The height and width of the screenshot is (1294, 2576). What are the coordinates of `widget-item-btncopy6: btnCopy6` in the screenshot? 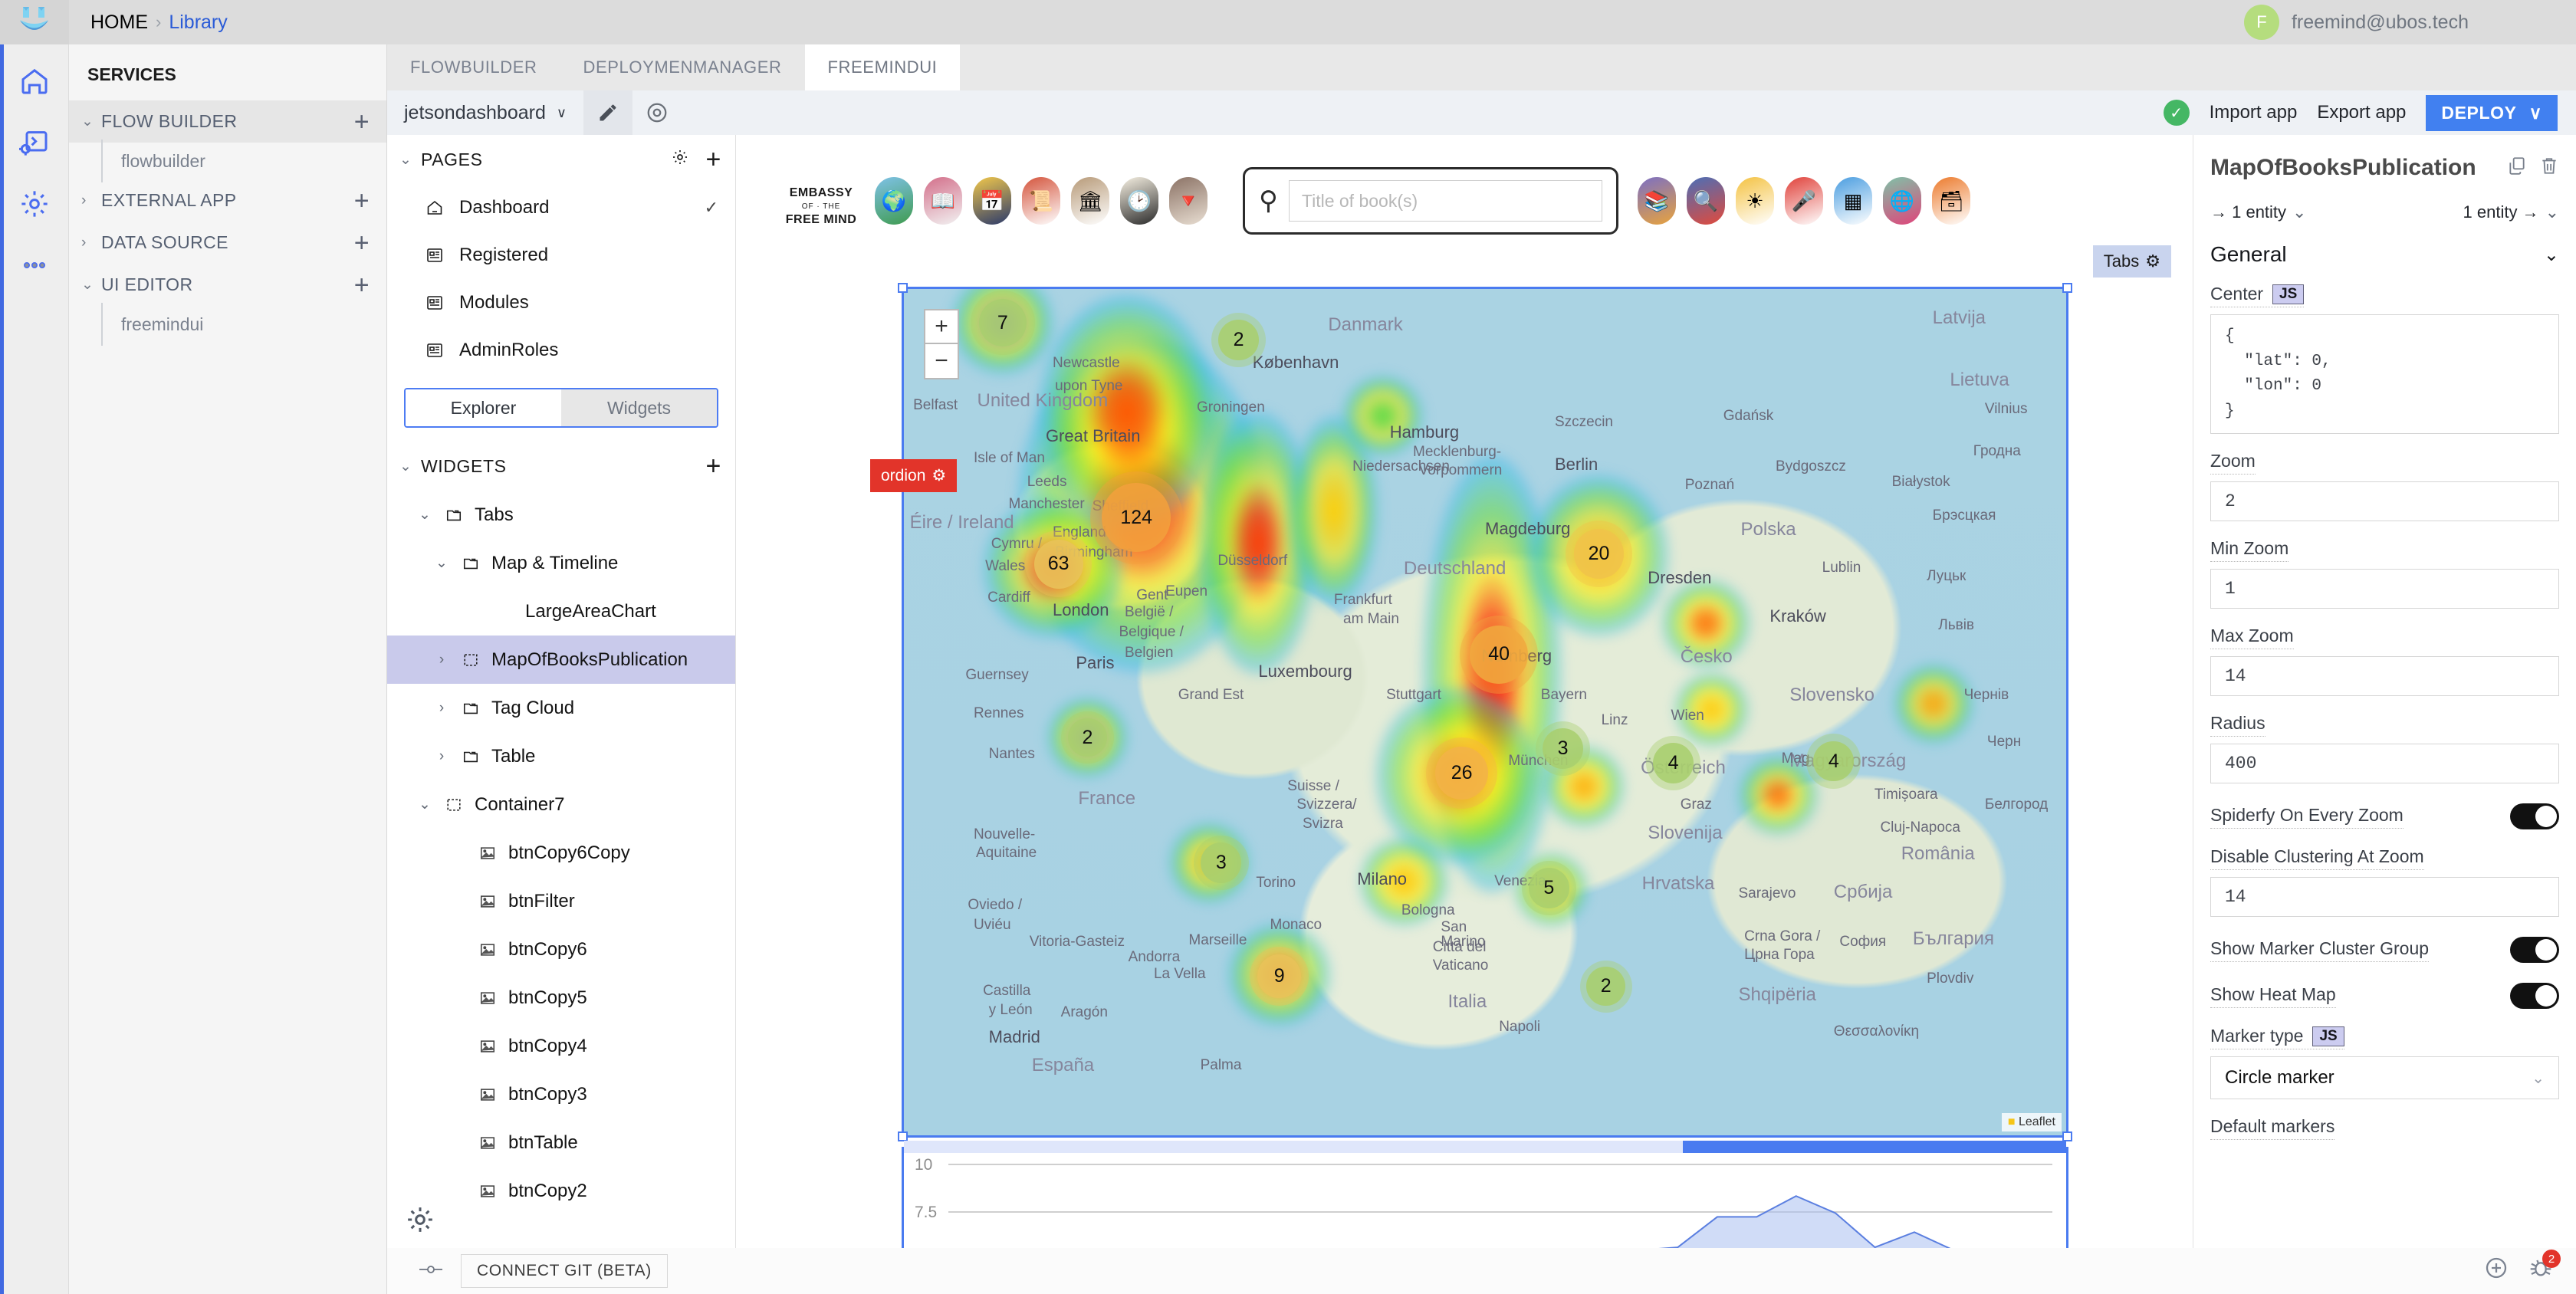 It's located at (561, 950).